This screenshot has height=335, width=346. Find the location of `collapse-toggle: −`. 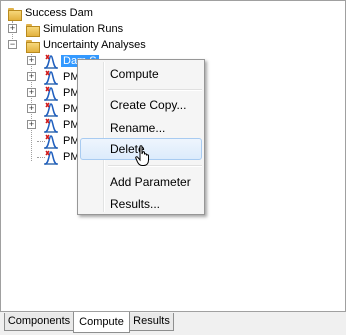

collapse-toggle: − is located at coordinates (12, 44).